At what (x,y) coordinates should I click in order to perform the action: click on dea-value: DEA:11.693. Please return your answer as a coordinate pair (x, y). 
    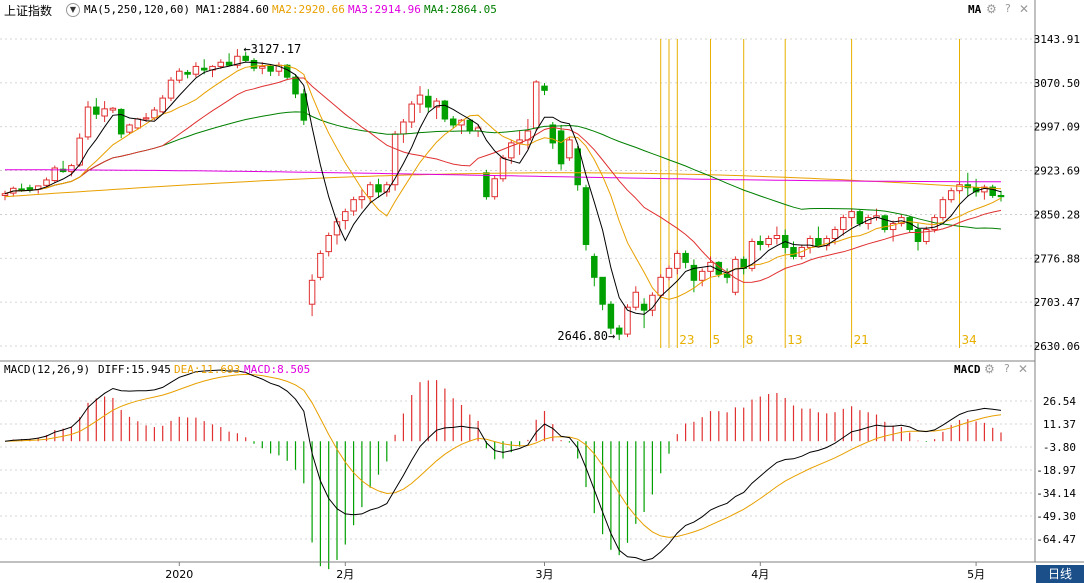
    Looking at the image, I should click on (207, 369).